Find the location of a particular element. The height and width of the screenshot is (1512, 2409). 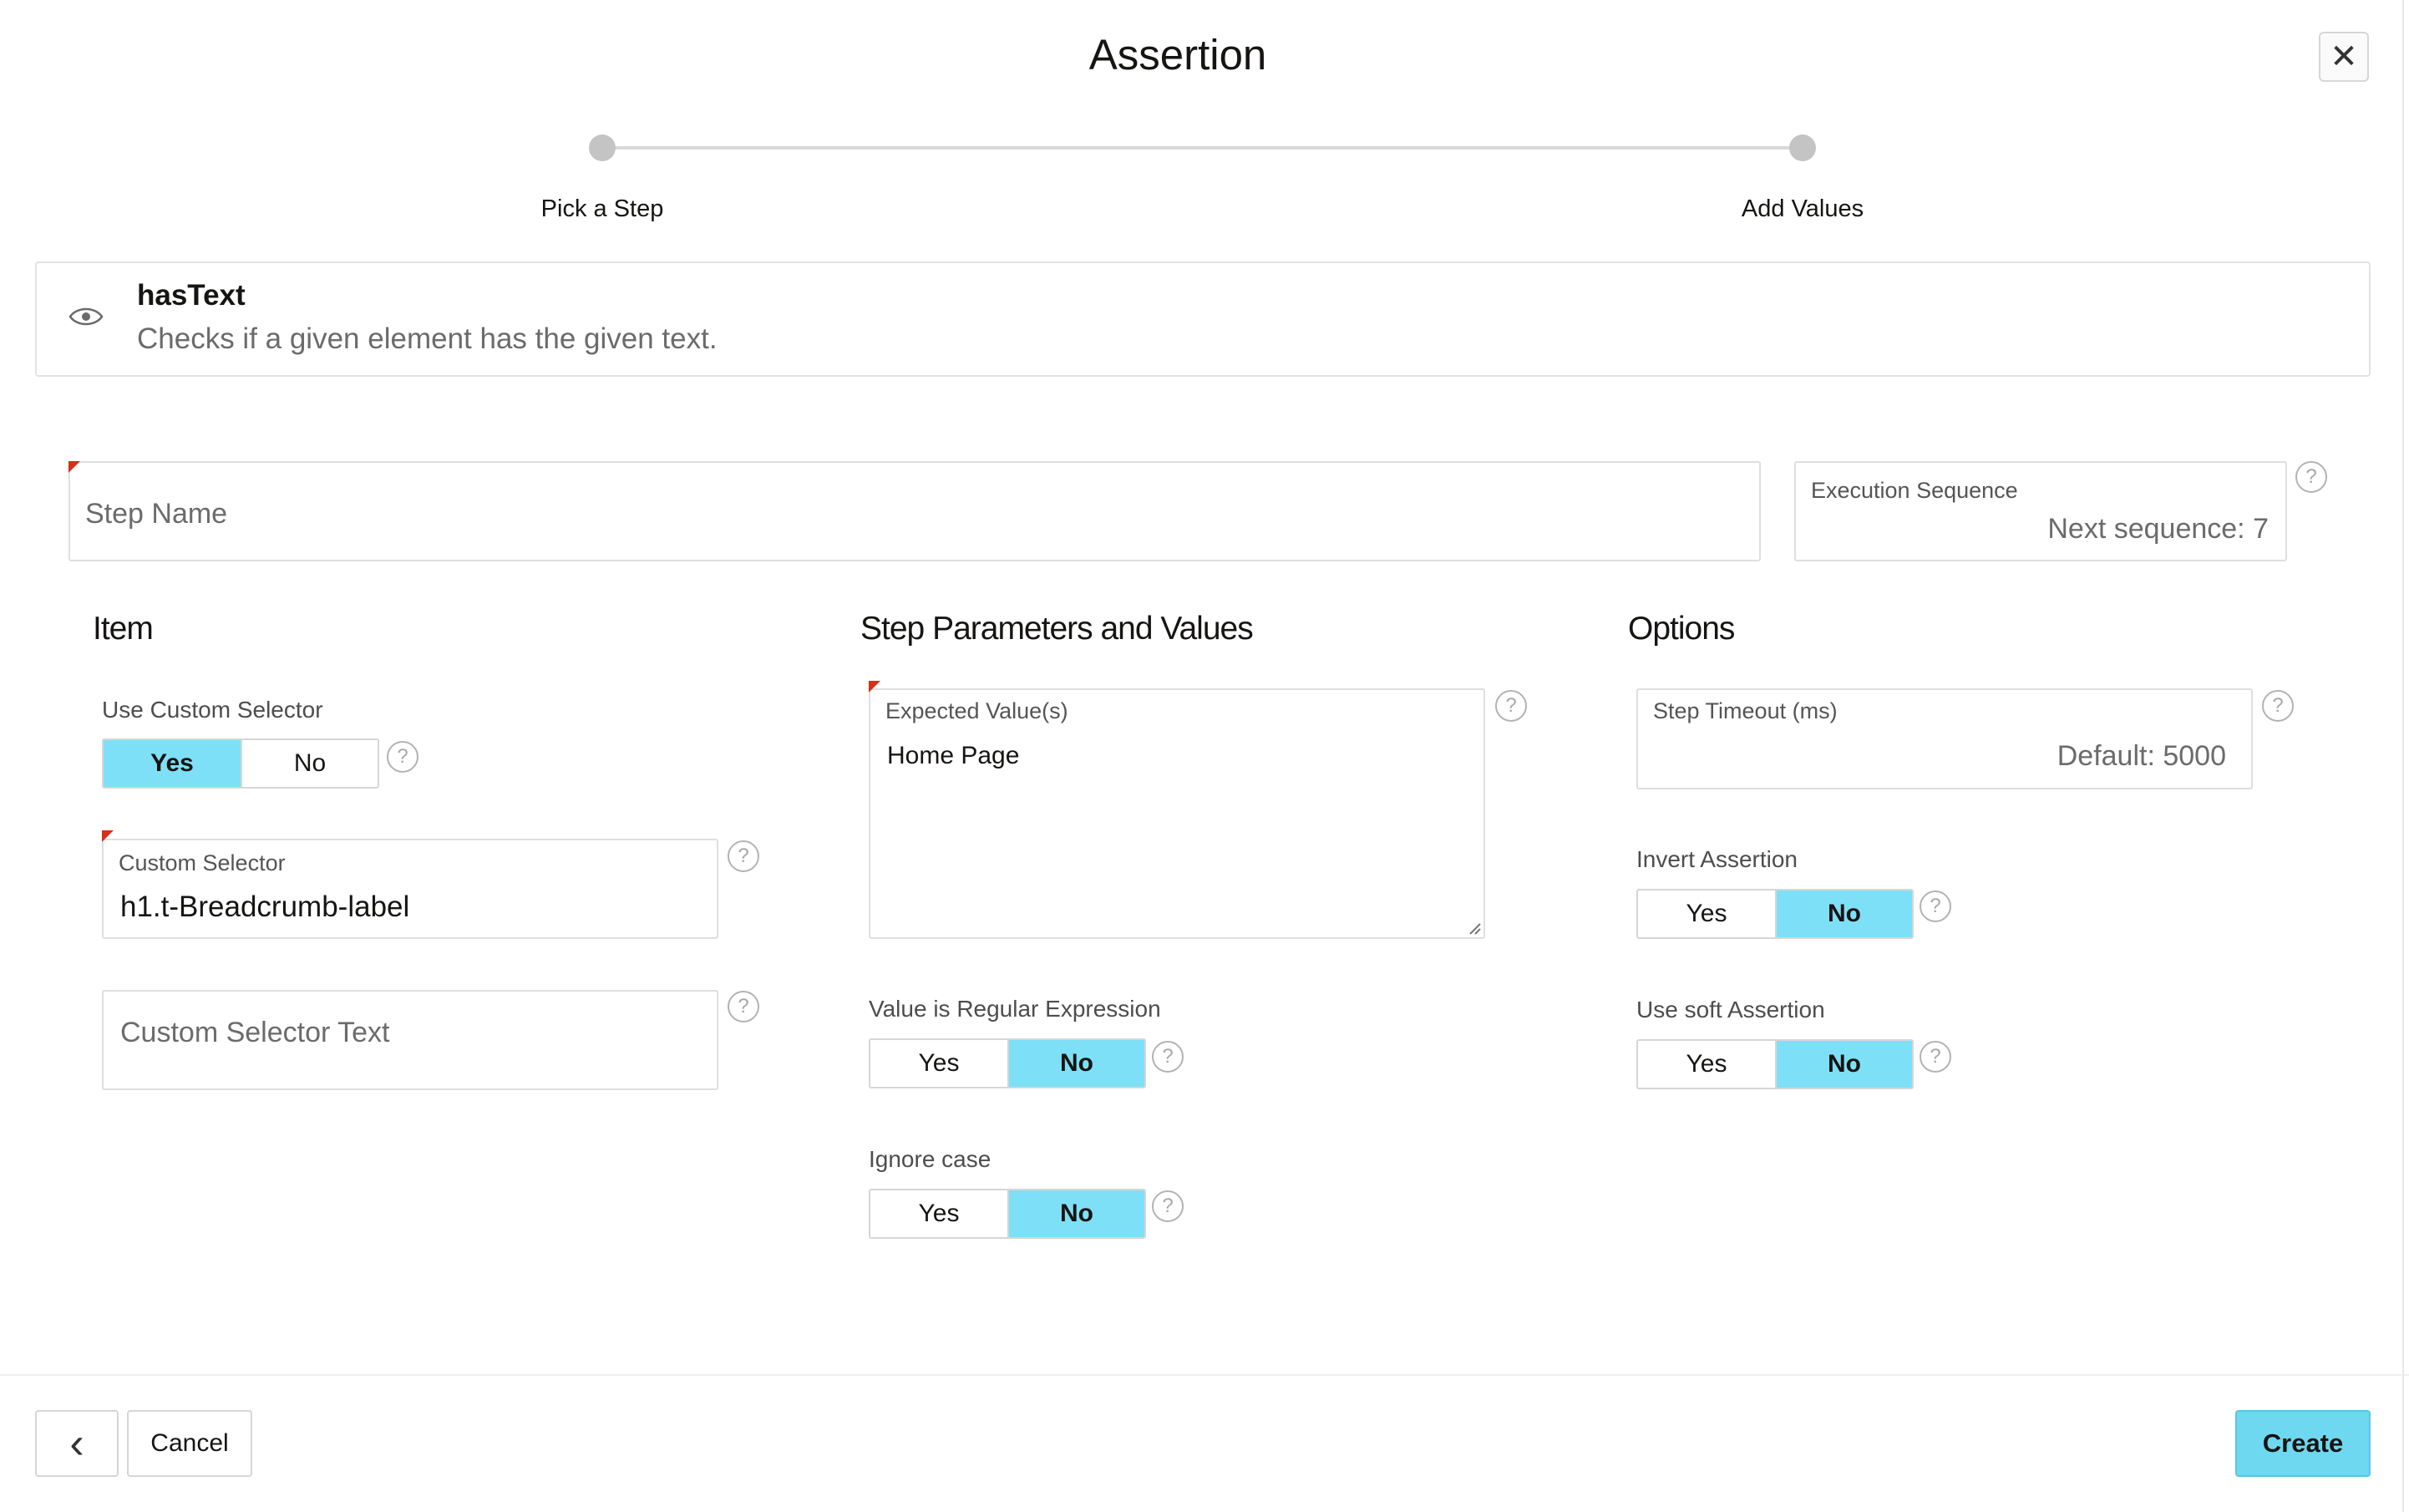

use-custom-selector-toggle: Yes No is located at coordinates (240, 763).